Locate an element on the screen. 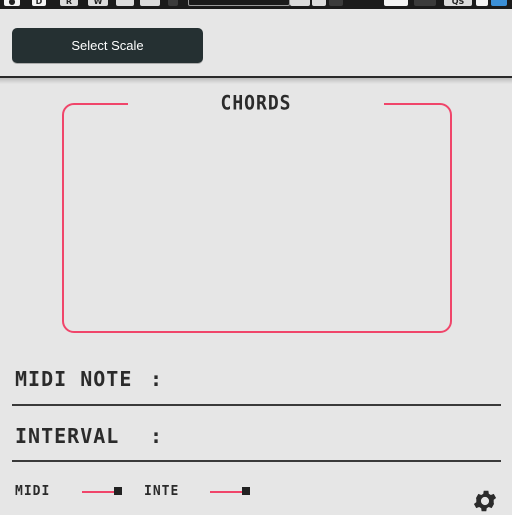 The width and height of the screenshot is (512, 515). midi-slider-thumb is located at coordinates (118, 491).